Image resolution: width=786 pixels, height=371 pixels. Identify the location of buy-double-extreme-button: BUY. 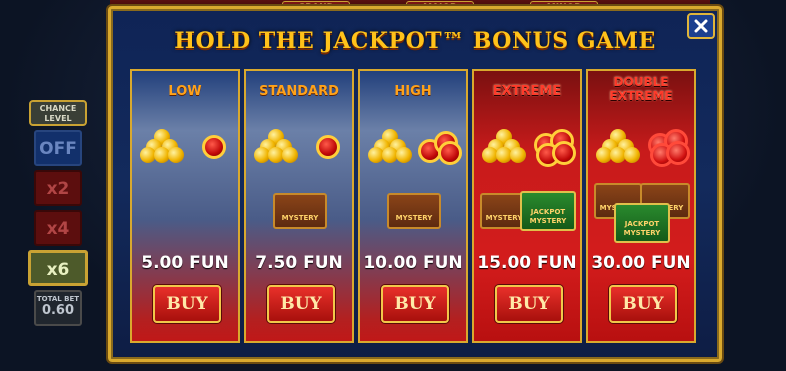
(643, 304).